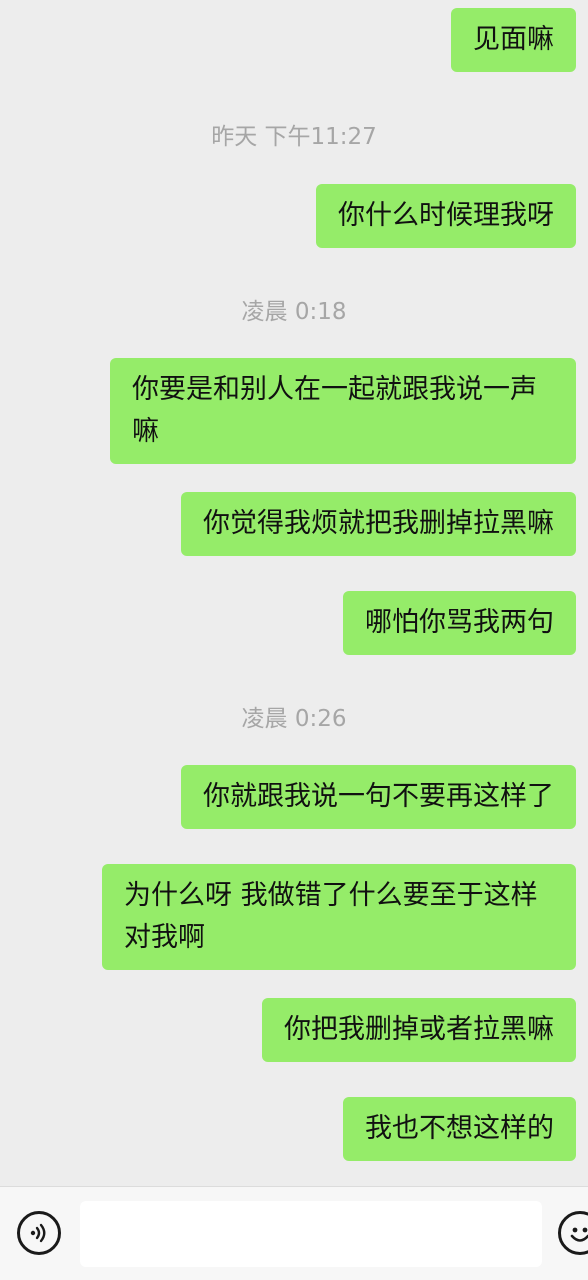 The width and height of the screenshot is (588, 1280). What do you see at coordinates (459, 1129) in the screenshot?
I see `message-bubble: 我也不想这样的` at bounding box center [459, 1129].